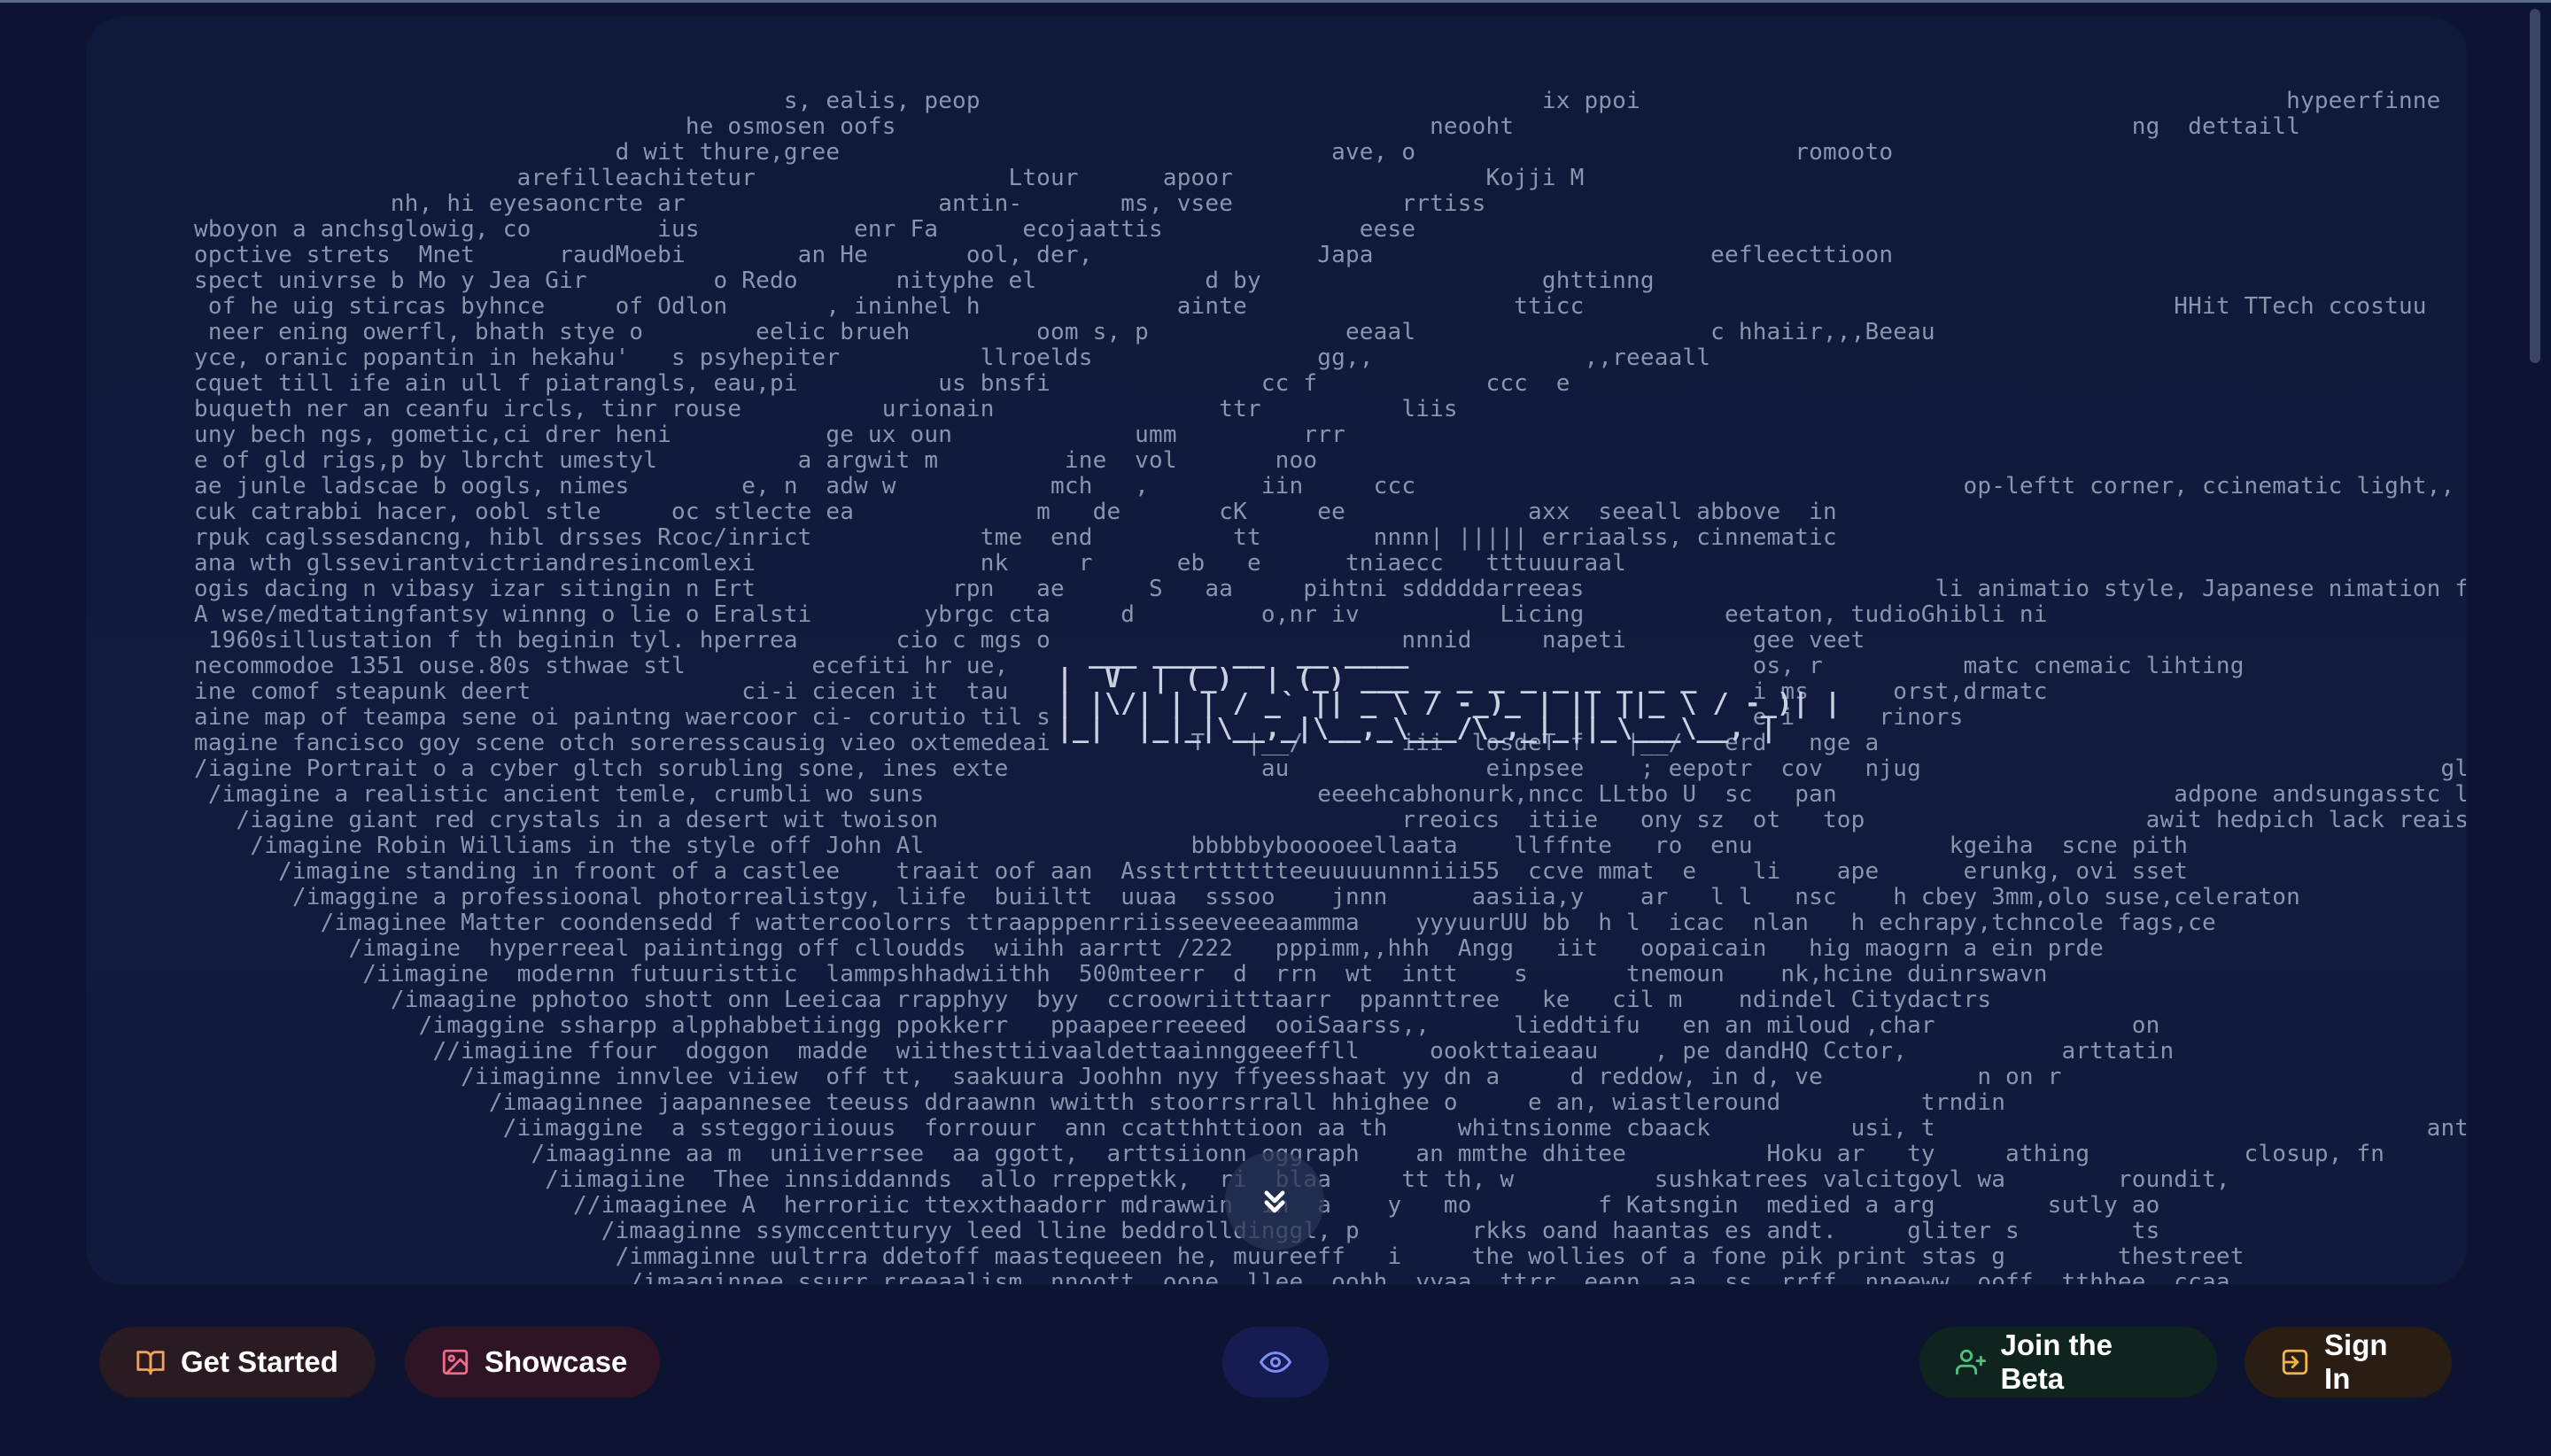  What do you see at coordinates (1275, 1) in the screenshot?
I see `window-top-border` at bounding box center [1275, 1].